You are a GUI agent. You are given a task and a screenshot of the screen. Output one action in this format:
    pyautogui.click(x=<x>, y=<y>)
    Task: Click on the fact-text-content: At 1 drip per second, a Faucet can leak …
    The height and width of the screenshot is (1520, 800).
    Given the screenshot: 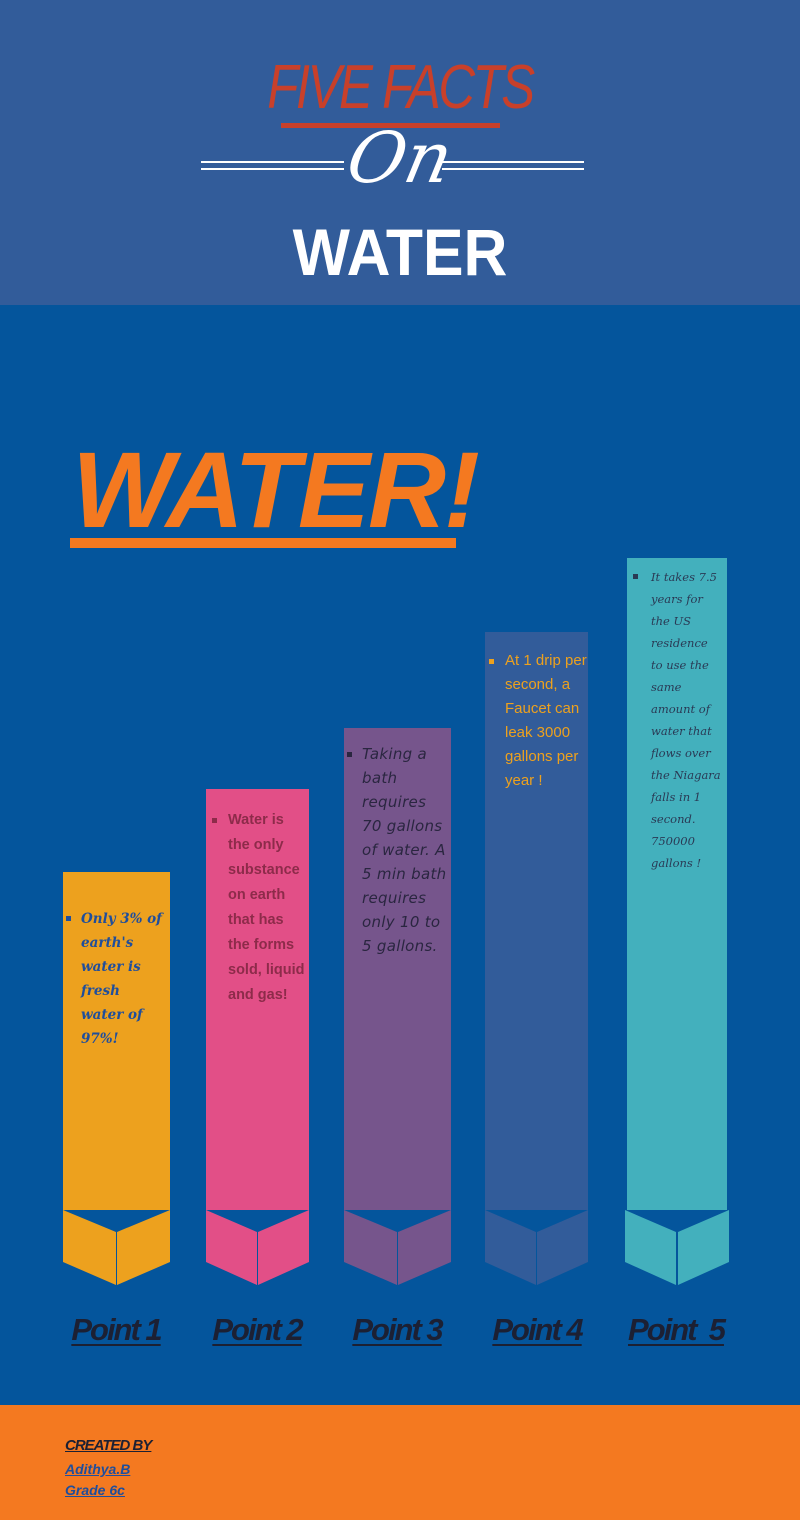 What is the action you would take?
    pyautogui.click(x=546, y=720)
    